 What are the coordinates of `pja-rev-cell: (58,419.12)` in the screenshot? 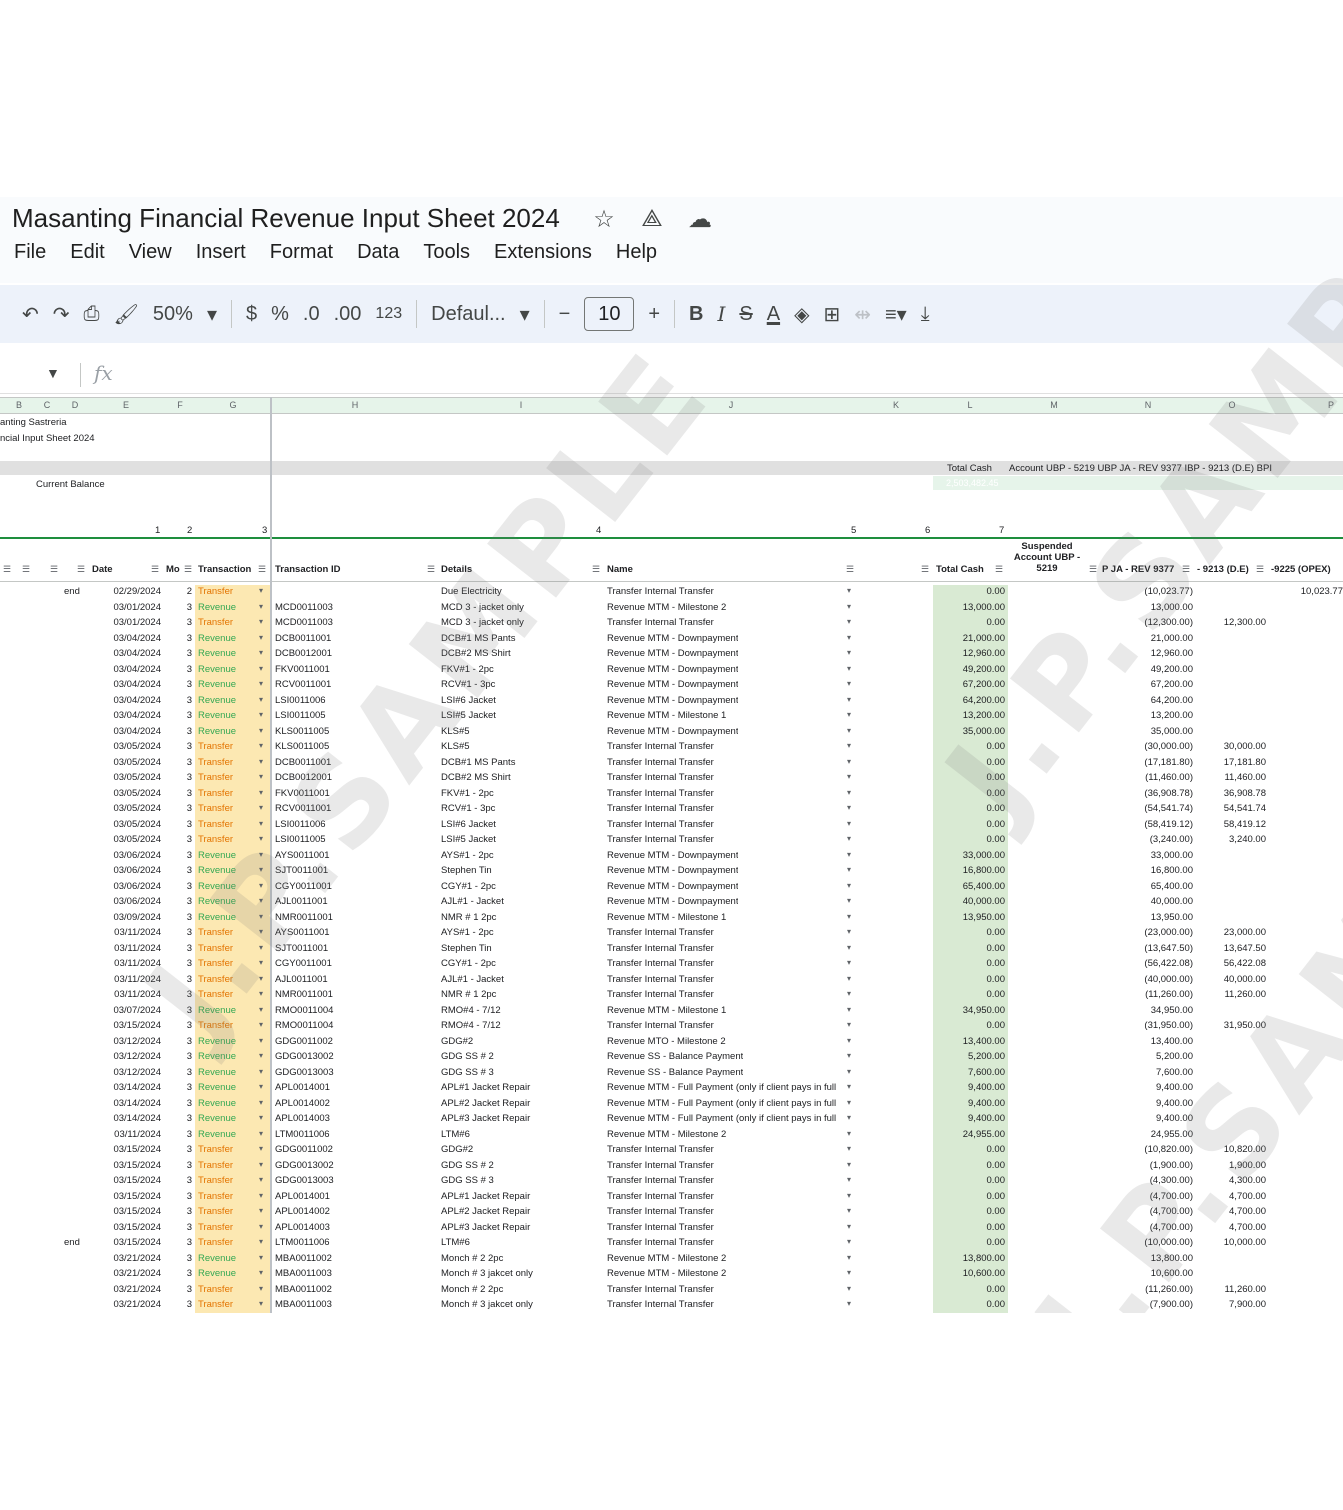 It's located at (1168, 824).